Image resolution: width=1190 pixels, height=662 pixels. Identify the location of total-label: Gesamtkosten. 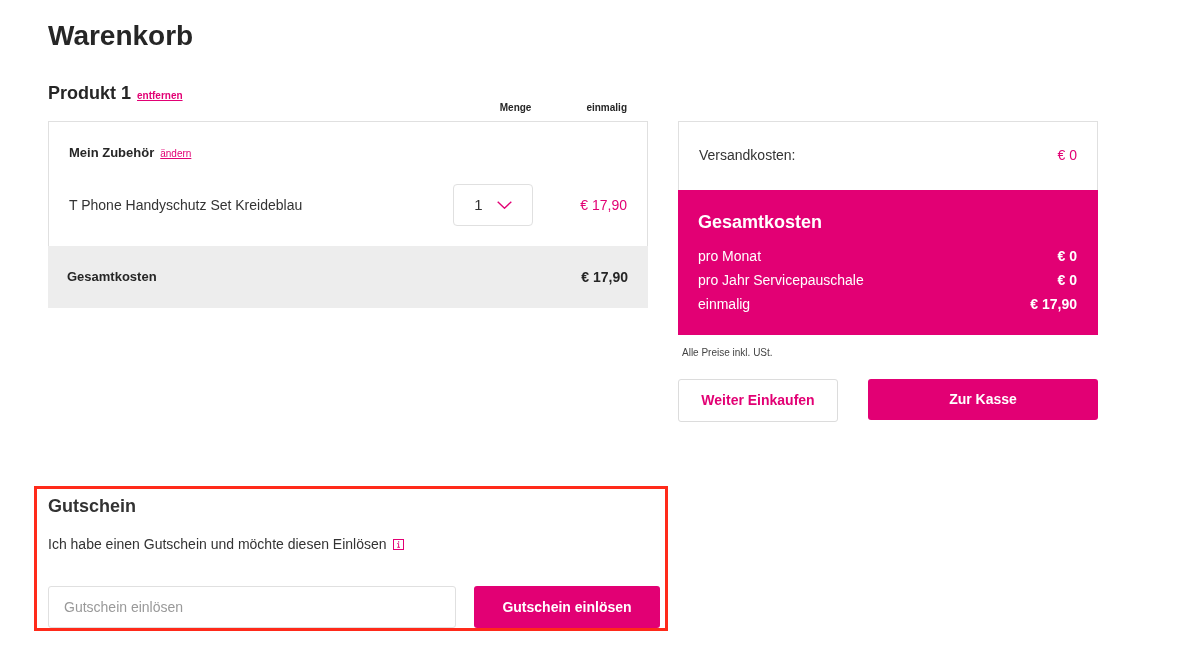
(112, 277).